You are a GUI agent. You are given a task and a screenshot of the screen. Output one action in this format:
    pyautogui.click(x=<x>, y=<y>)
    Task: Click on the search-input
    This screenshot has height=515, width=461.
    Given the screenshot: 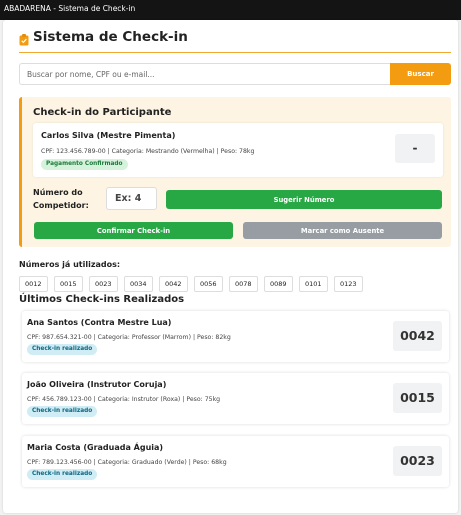 What is the action you would take?
    pyautogui.click(x=204, y=74)
    